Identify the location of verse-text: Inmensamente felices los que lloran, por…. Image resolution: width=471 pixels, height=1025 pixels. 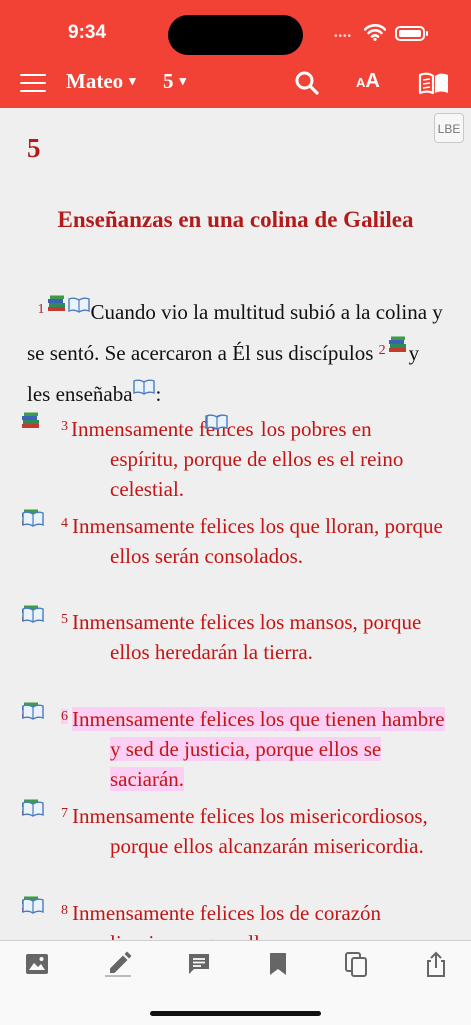
(257, 541).